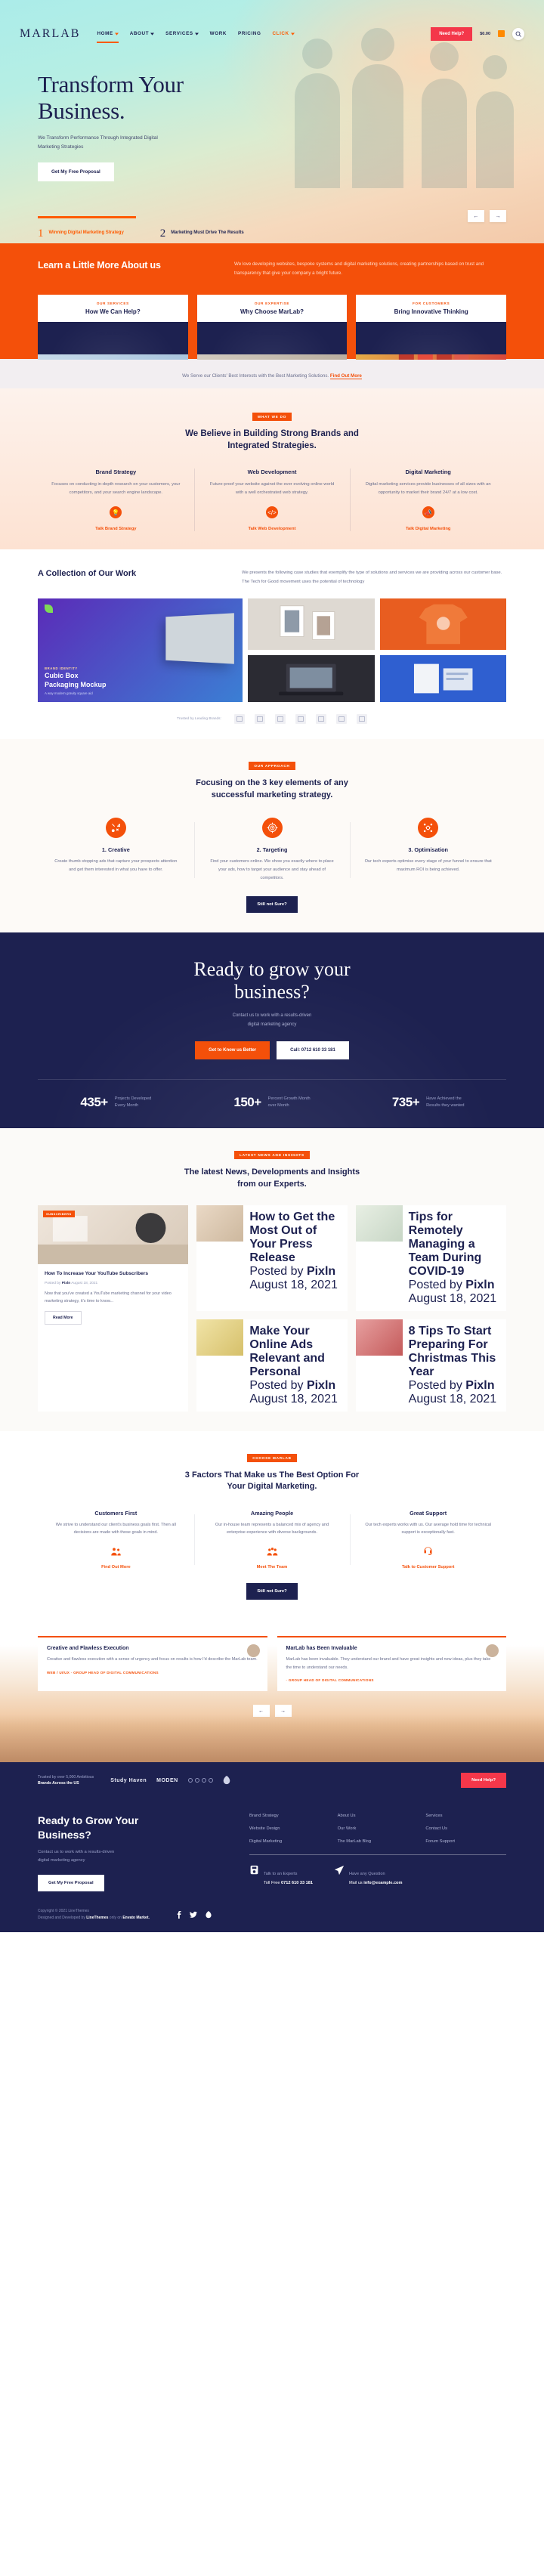  I want to click on need-help-button: Need Help?, so click(452, 33).